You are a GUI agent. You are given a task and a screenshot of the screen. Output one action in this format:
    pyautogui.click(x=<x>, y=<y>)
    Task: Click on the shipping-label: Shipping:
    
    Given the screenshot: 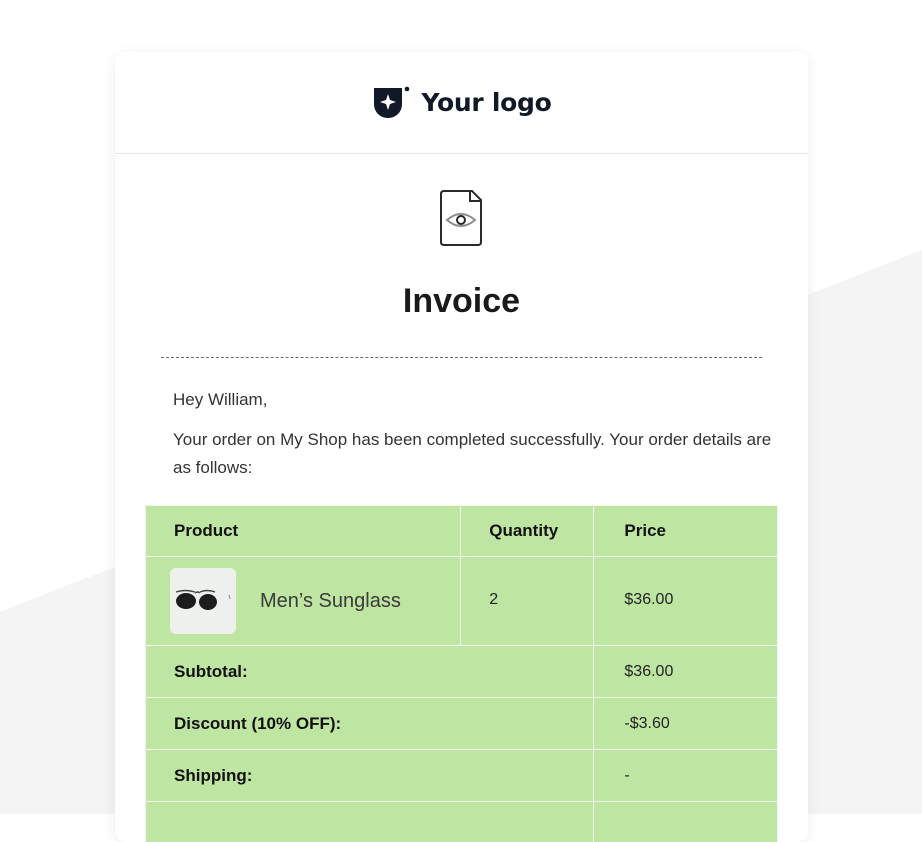 What is the action you would take?
    pyautogui.click(x=370, y=776)
    